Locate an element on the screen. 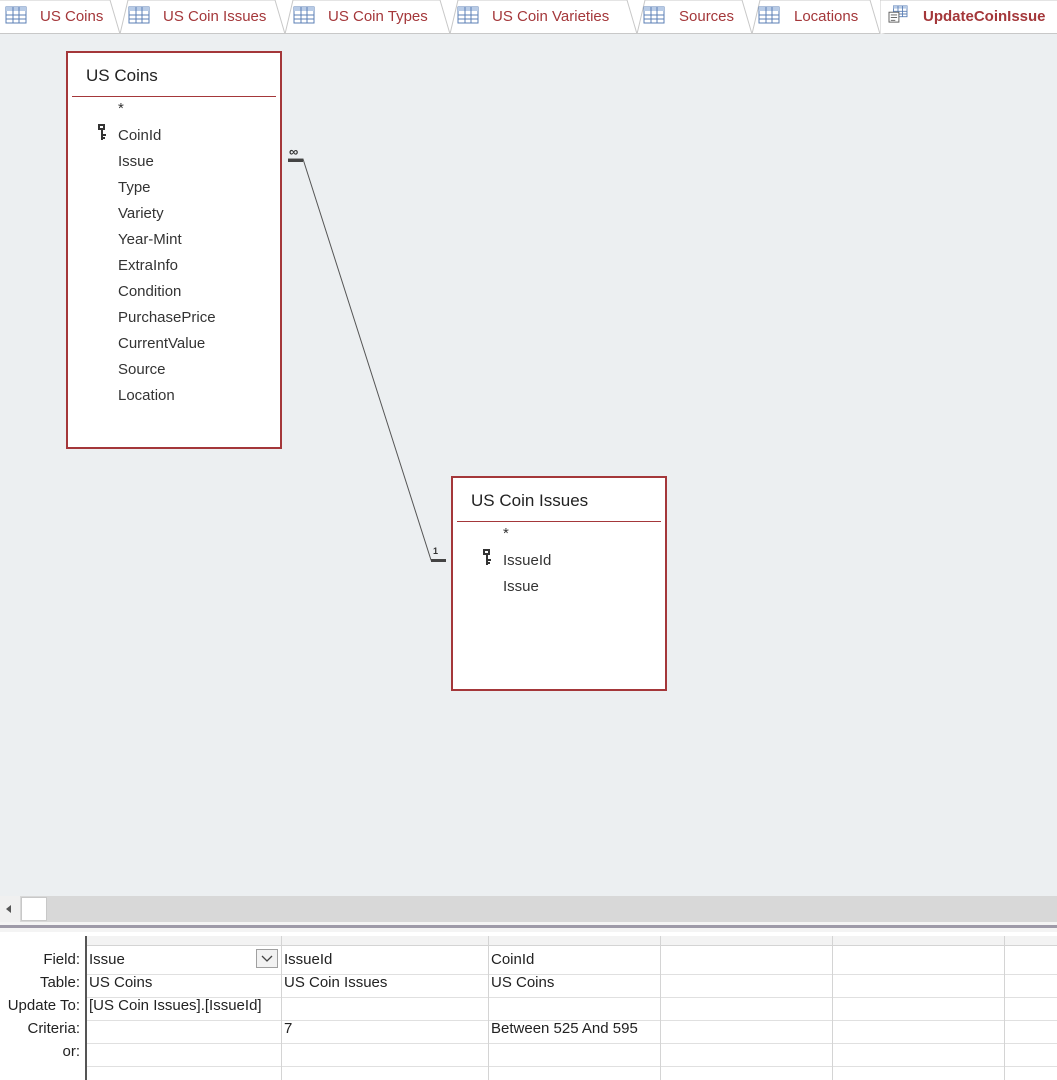  chevron-down-icon is located at coordinates (267, 958).